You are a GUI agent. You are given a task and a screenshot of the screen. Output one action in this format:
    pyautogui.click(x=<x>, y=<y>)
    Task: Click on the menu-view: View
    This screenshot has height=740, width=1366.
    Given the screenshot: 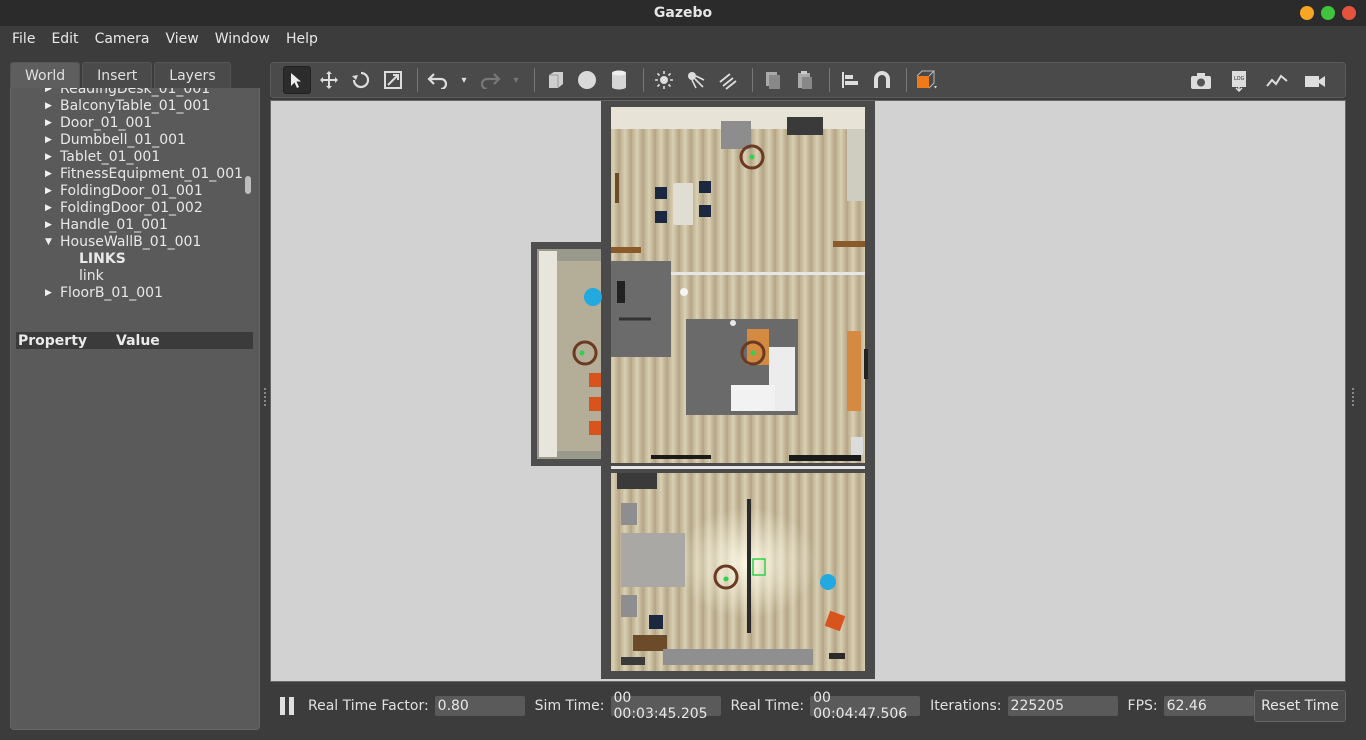 What is the action you would take?
    pyautogui.click(x=182, y=39)
    